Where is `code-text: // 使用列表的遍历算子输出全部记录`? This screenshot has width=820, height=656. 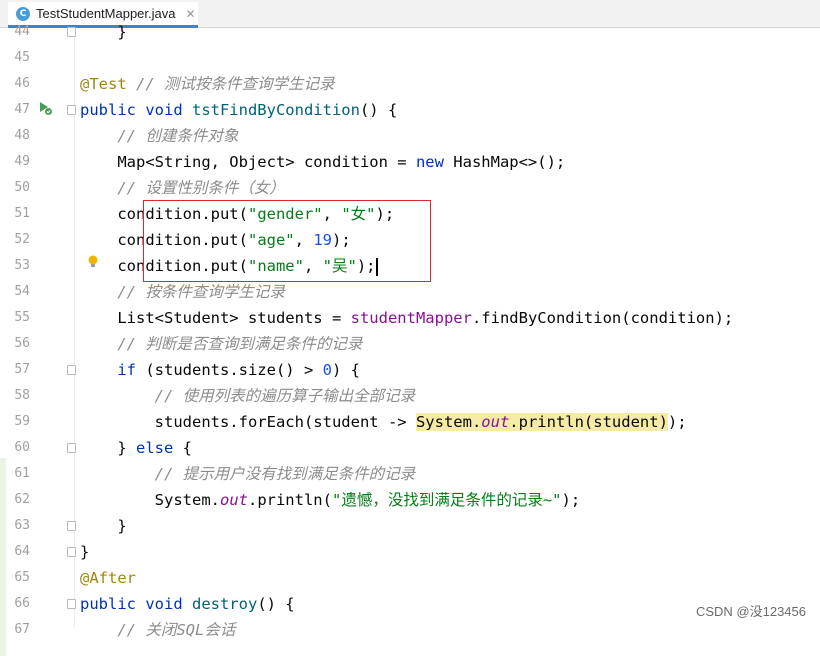
code-text: // 使用列表的遍历算子输出全部记录 is located at coordinates (248, 396).